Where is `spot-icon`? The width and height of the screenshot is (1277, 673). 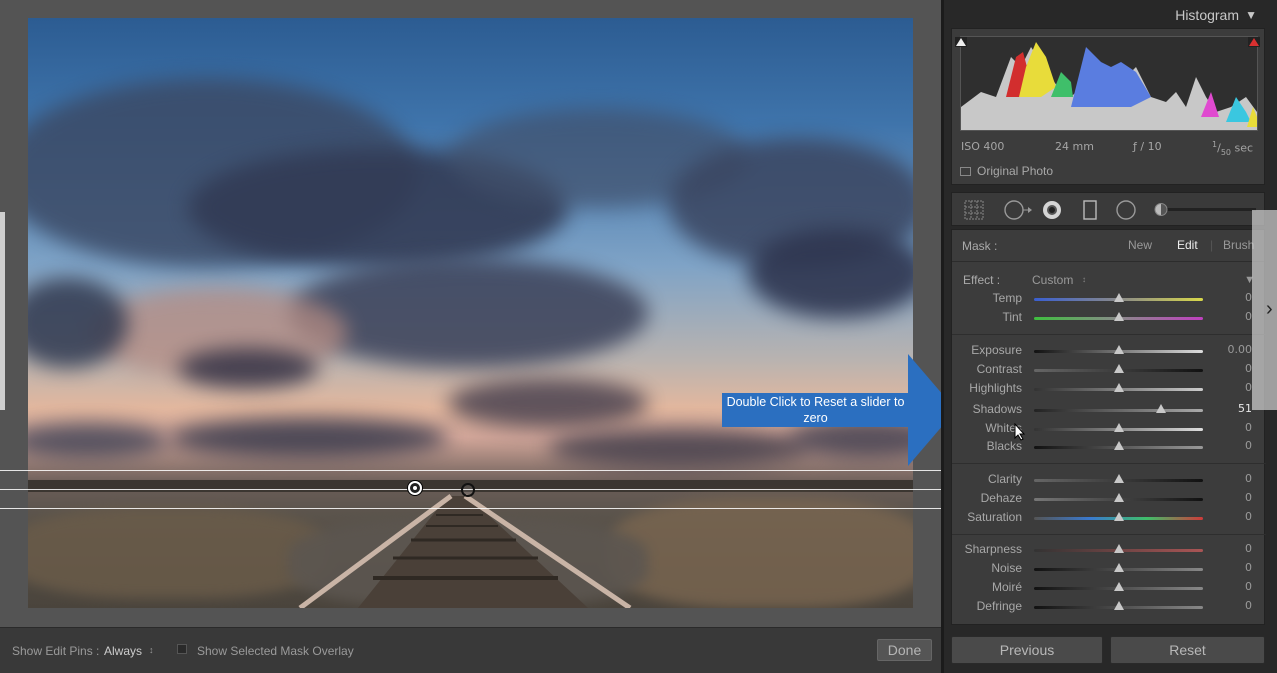 spot-icon is located at coordinates (1052, 210).